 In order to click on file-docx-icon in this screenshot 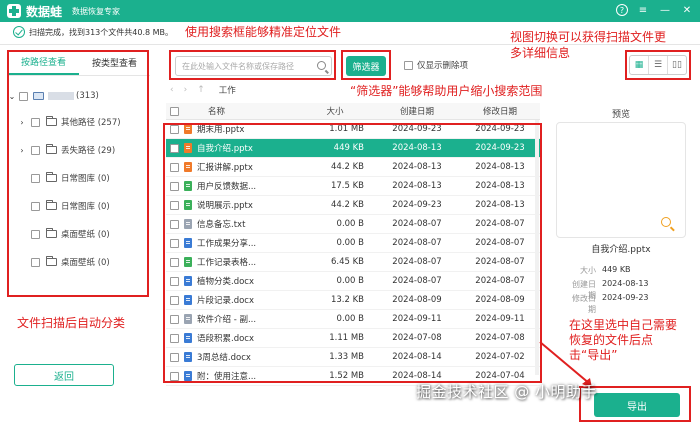, I will do `click(188, 281)`.